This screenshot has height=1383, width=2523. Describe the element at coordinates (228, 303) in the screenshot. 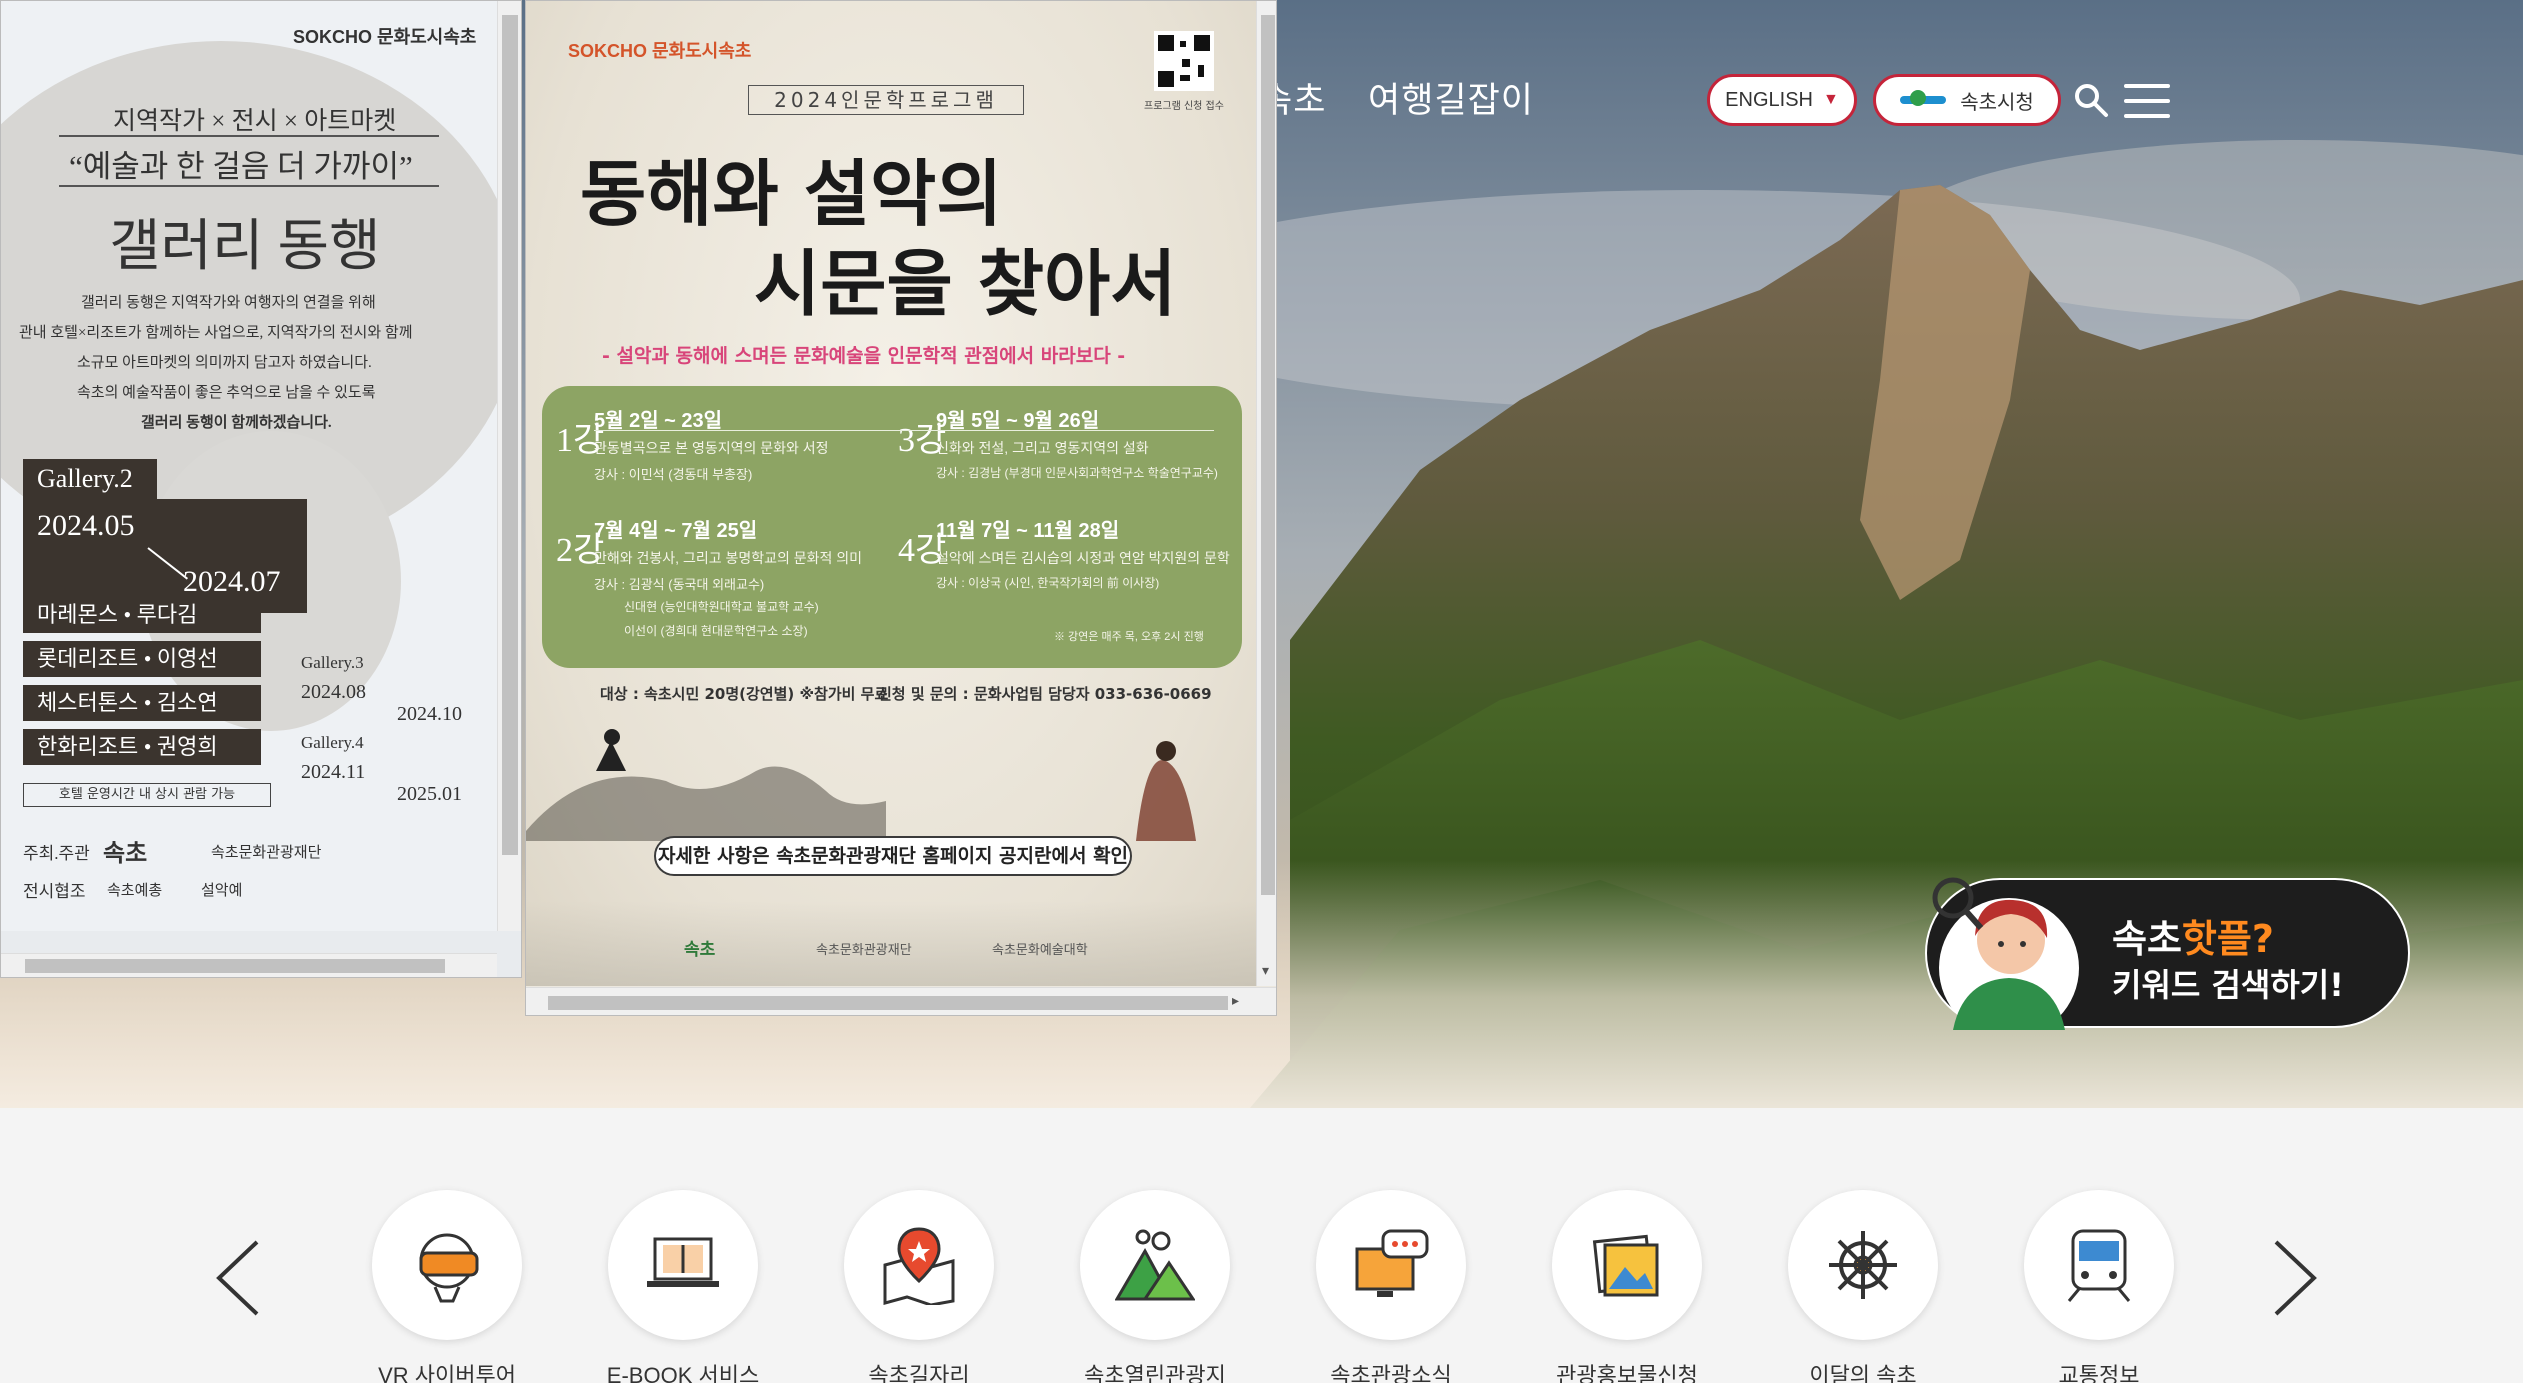

I see `poster-desc-1: 갤러리 동행은 지역작가와 여행자의 연결을 위해` at that location.